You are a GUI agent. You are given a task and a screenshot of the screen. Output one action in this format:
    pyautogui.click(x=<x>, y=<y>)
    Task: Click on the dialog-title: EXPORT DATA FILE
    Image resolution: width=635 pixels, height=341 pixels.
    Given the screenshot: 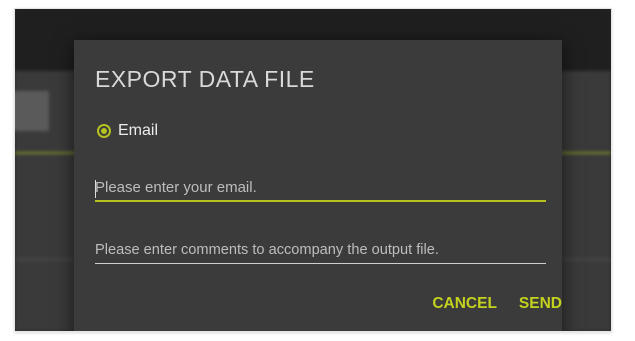 What is the action you would take?
    pyautogui.click(x=205, y=79)
    